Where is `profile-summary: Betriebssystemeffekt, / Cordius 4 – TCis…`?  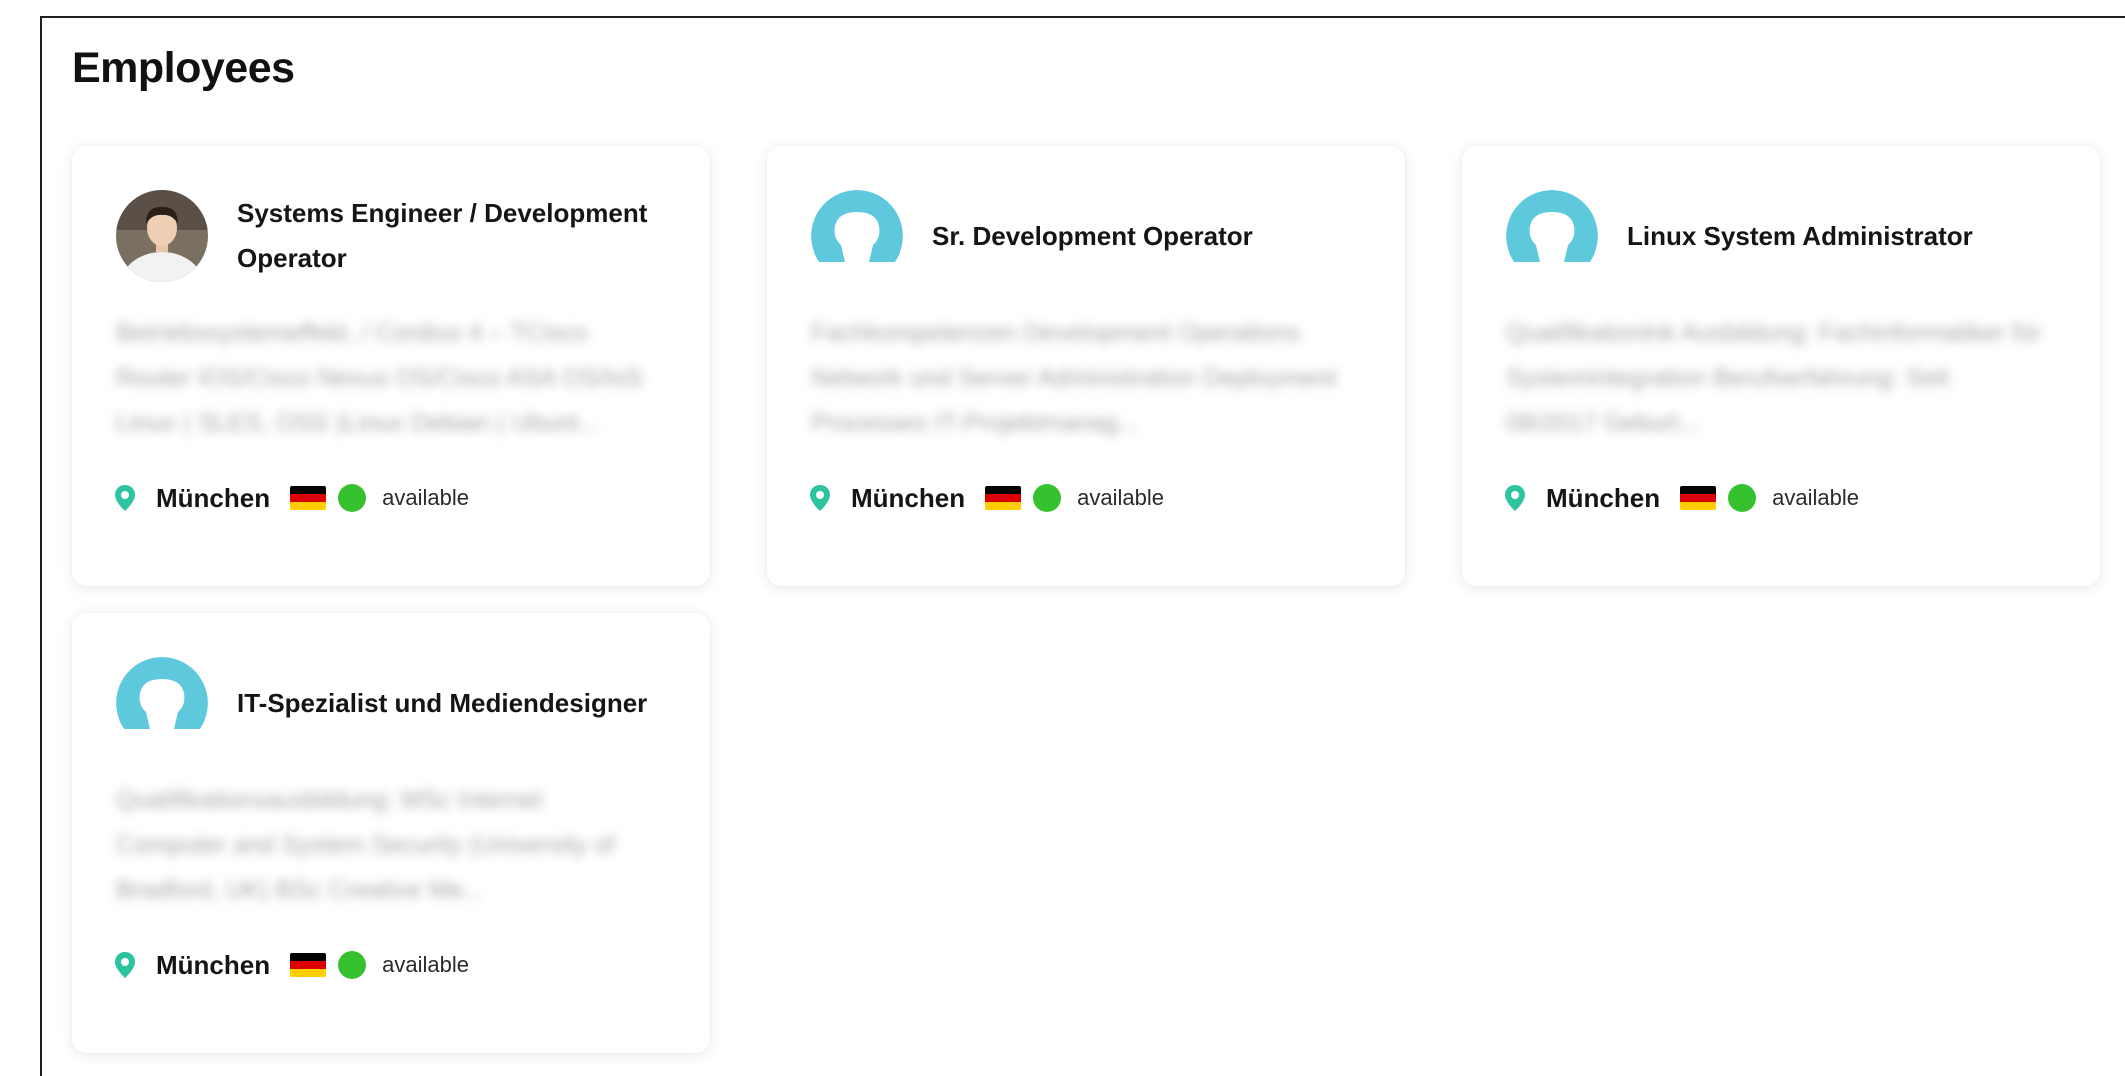 profile-summary: Betriebssystemeffekt, / Cordius 4 – TCis… is located at coordinates (379, 378).